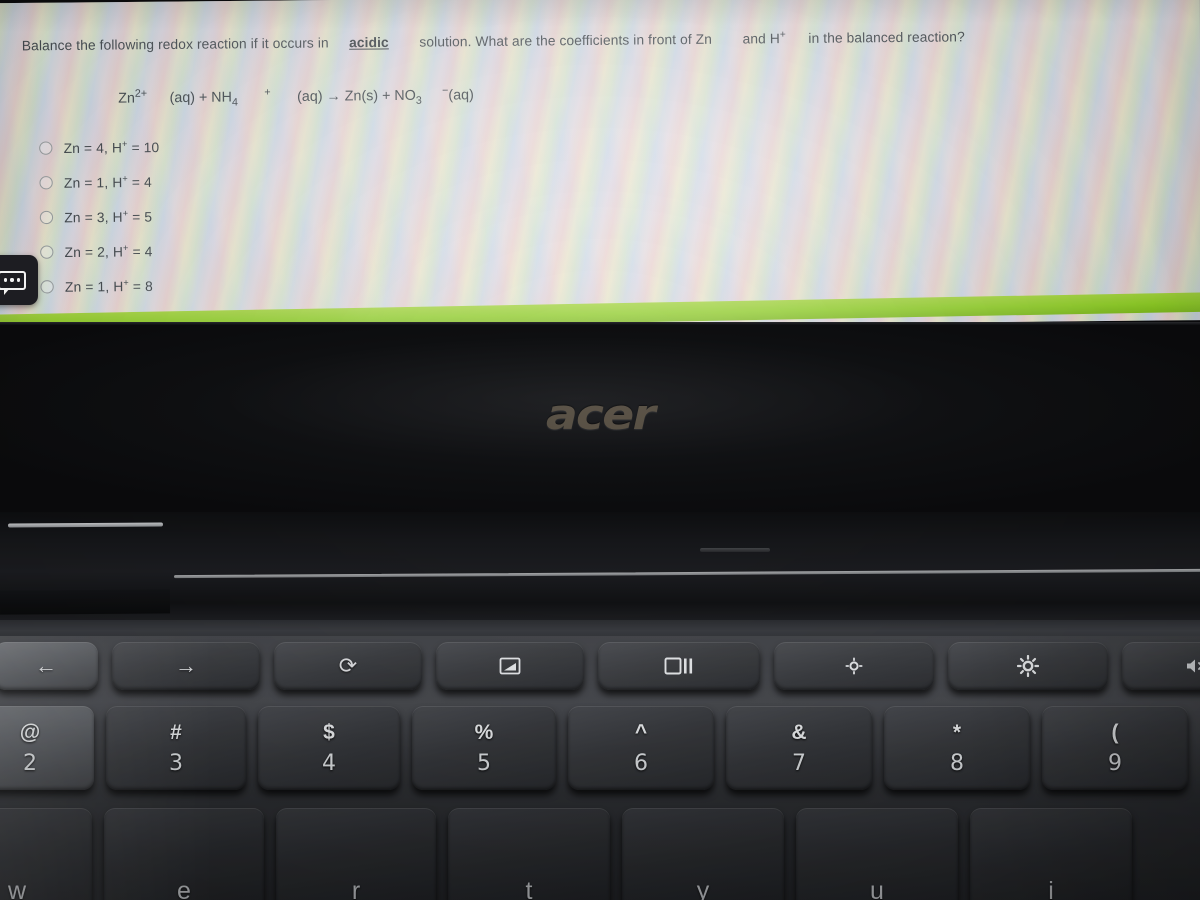 This screenshot has width=1200, height=900. What do you see at coordinates (329, 763) in the screenshot?
I see `key-4-label: 4` at bounding box center [329, 763].